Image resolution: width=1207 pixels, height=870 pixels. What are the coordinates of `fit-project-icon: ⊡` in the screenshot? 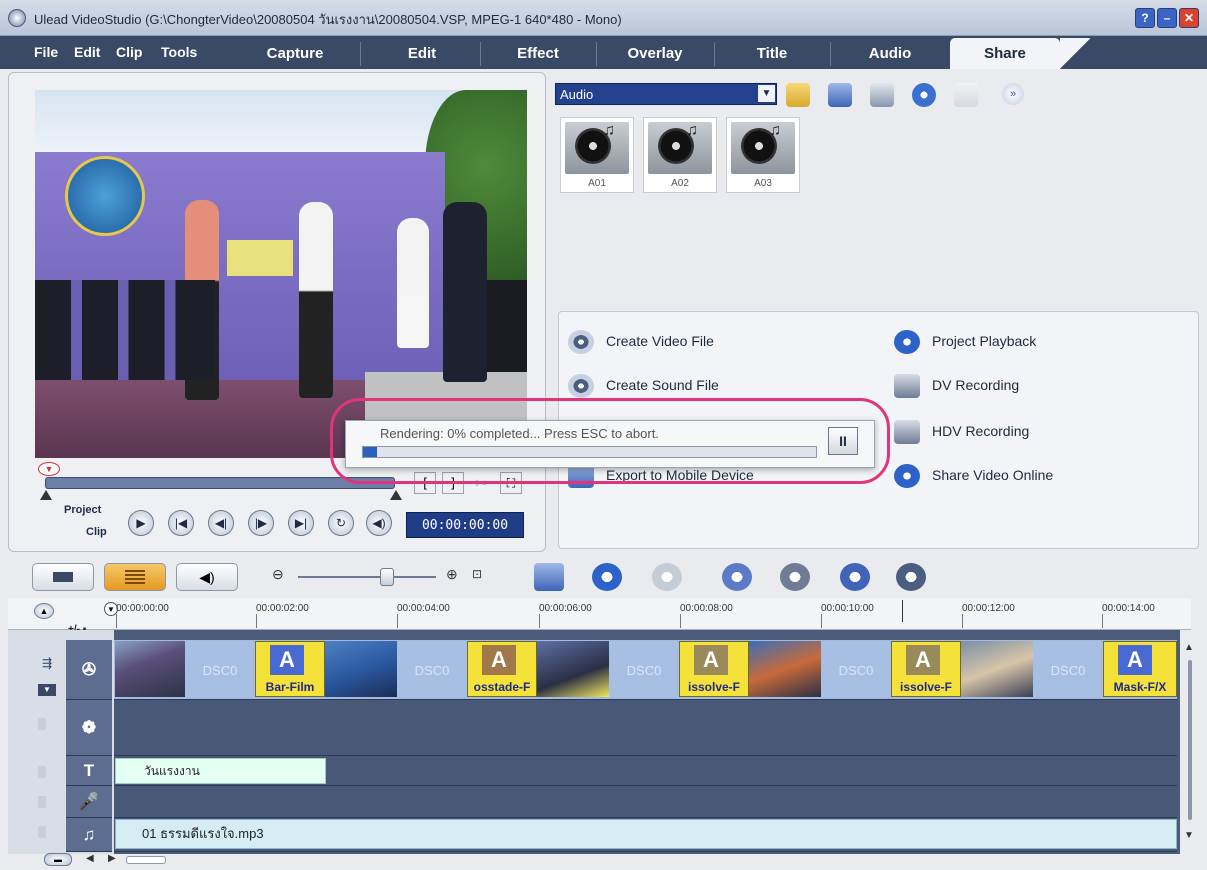 It's located at (477, 574).